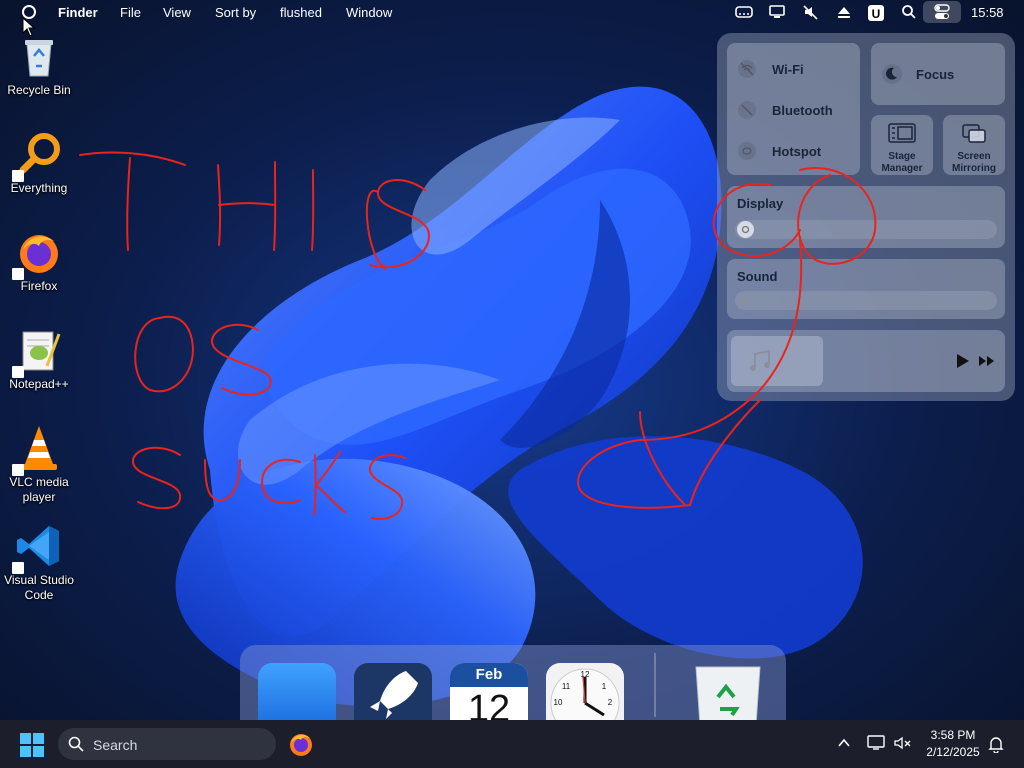  I want to click on connectivity-tile: Wi-Fi Bluetooth Hotspot, so click(793, 109).